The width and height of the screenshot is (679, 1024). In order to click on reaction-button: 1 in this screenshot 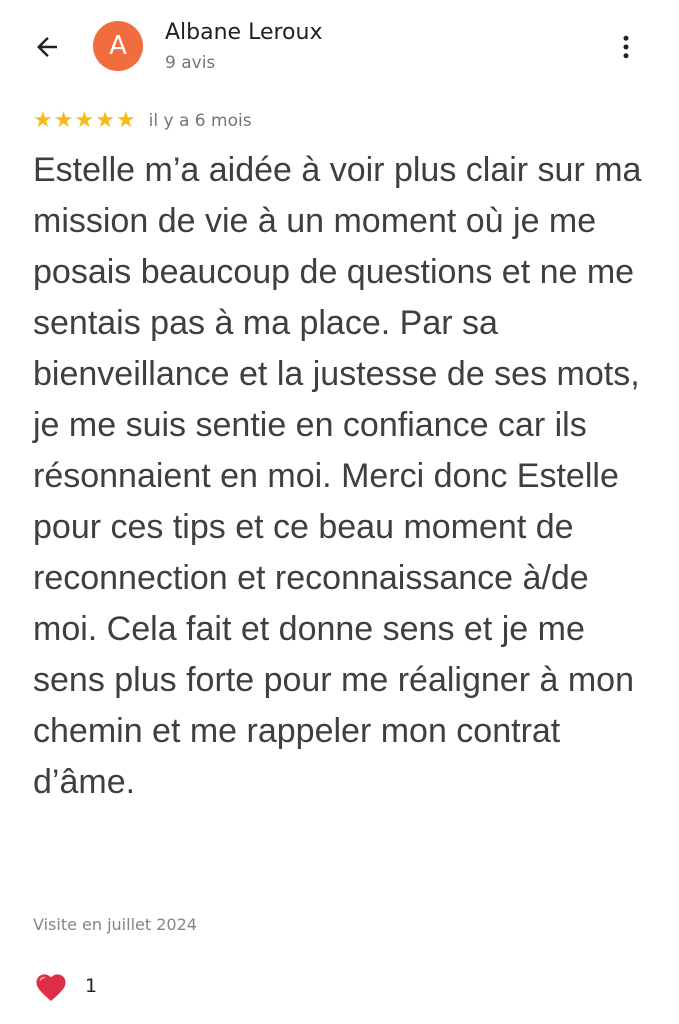, I will do `click(65, 986)`.